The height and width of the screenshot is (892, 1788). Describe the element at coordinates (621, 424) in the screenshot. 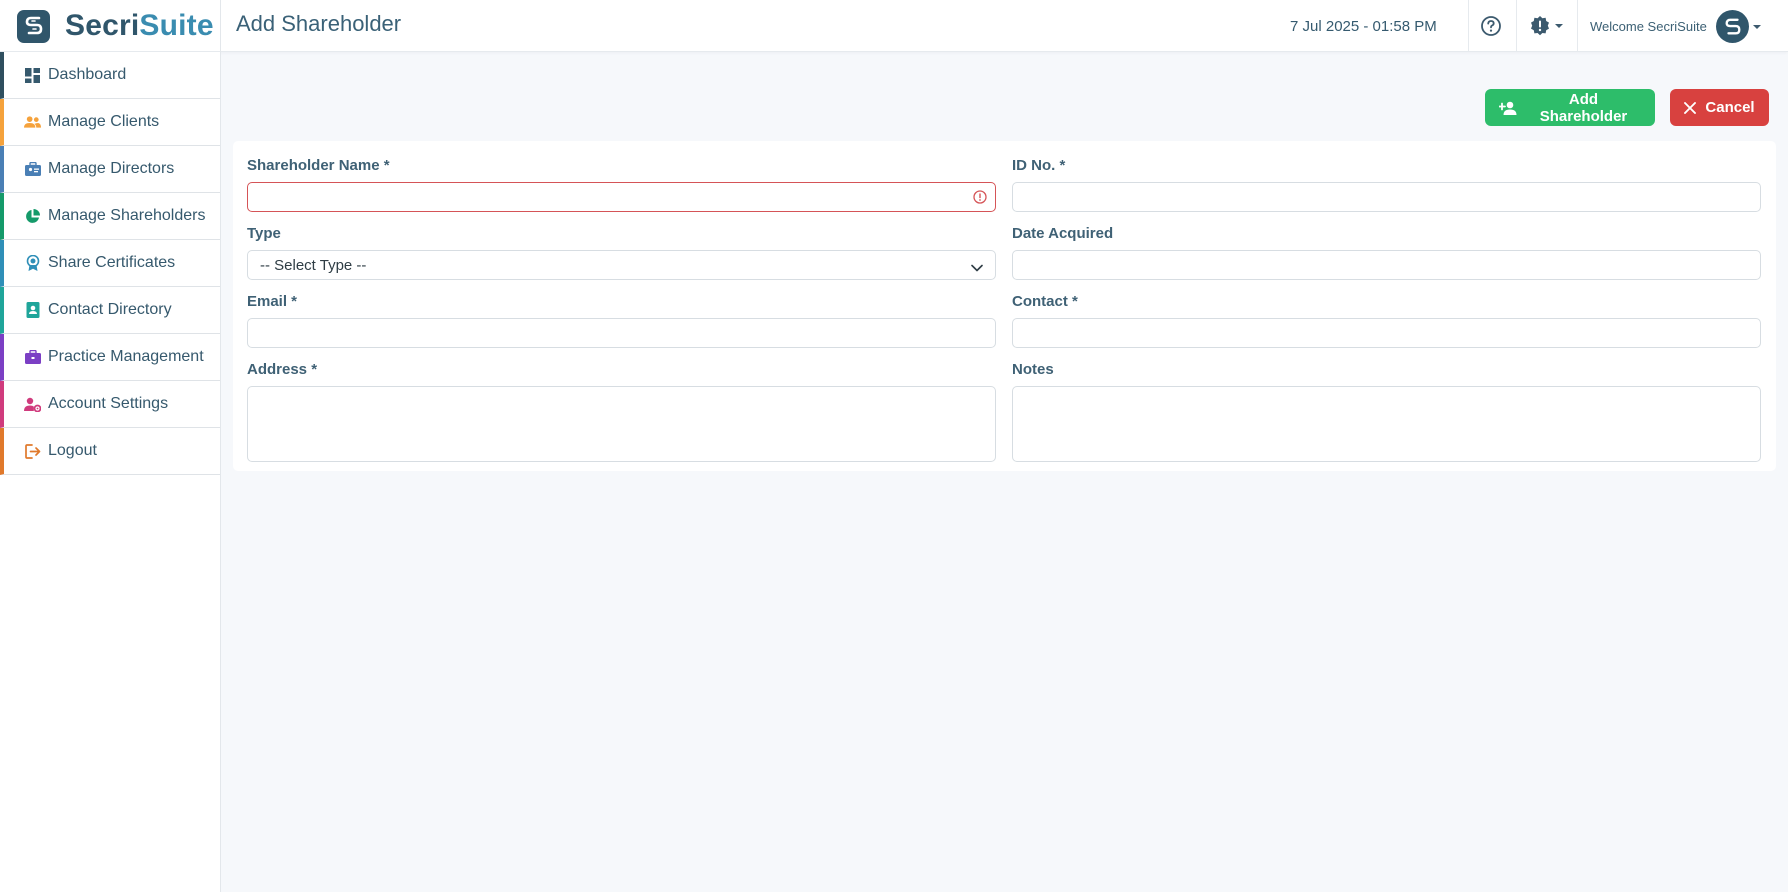

I see `address-textarea` at that location.